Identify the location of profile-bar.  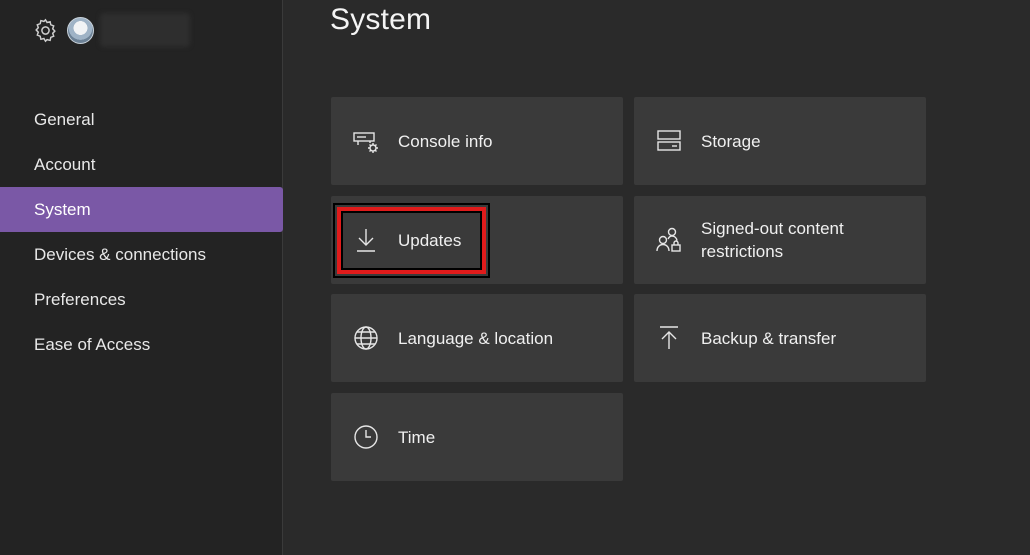
(111, 30).